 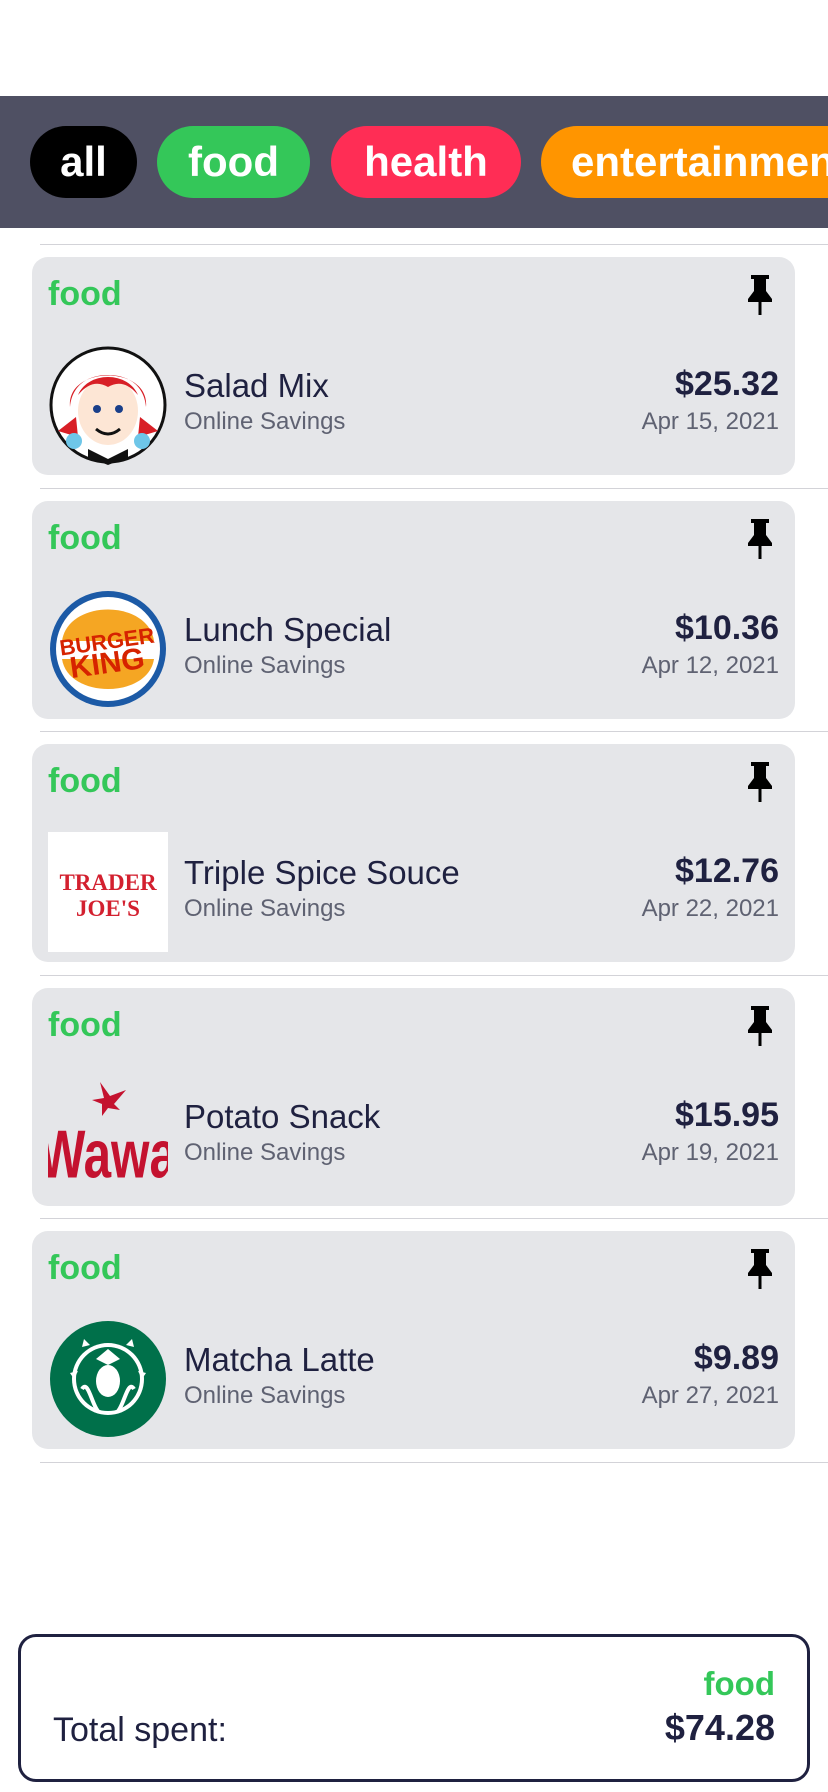 I want to click on item-date: Apr 15, 2021, so click(x=710, y=421).